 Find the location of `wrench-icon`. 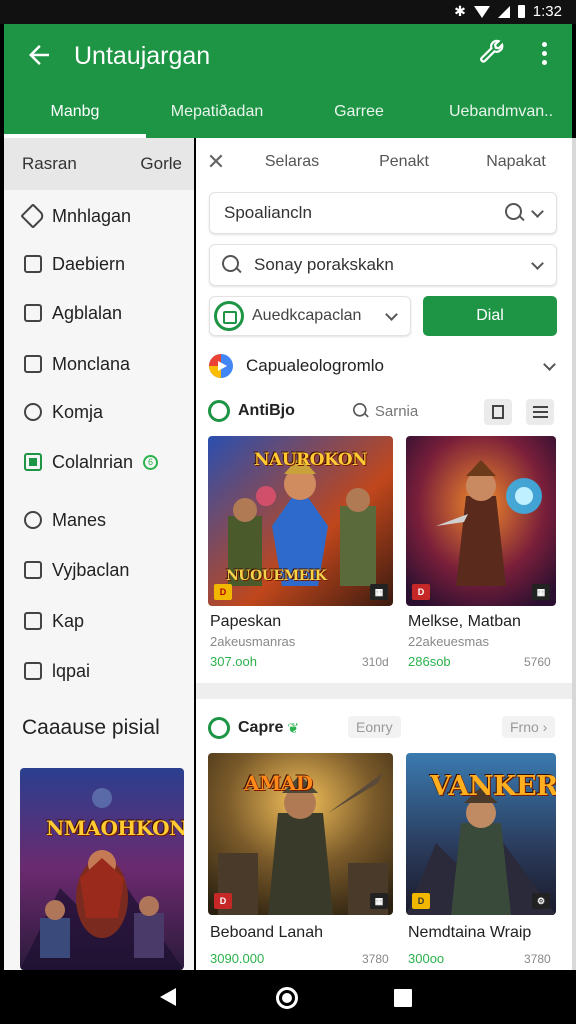

wrench-icon is located at coordinates (491, 53).